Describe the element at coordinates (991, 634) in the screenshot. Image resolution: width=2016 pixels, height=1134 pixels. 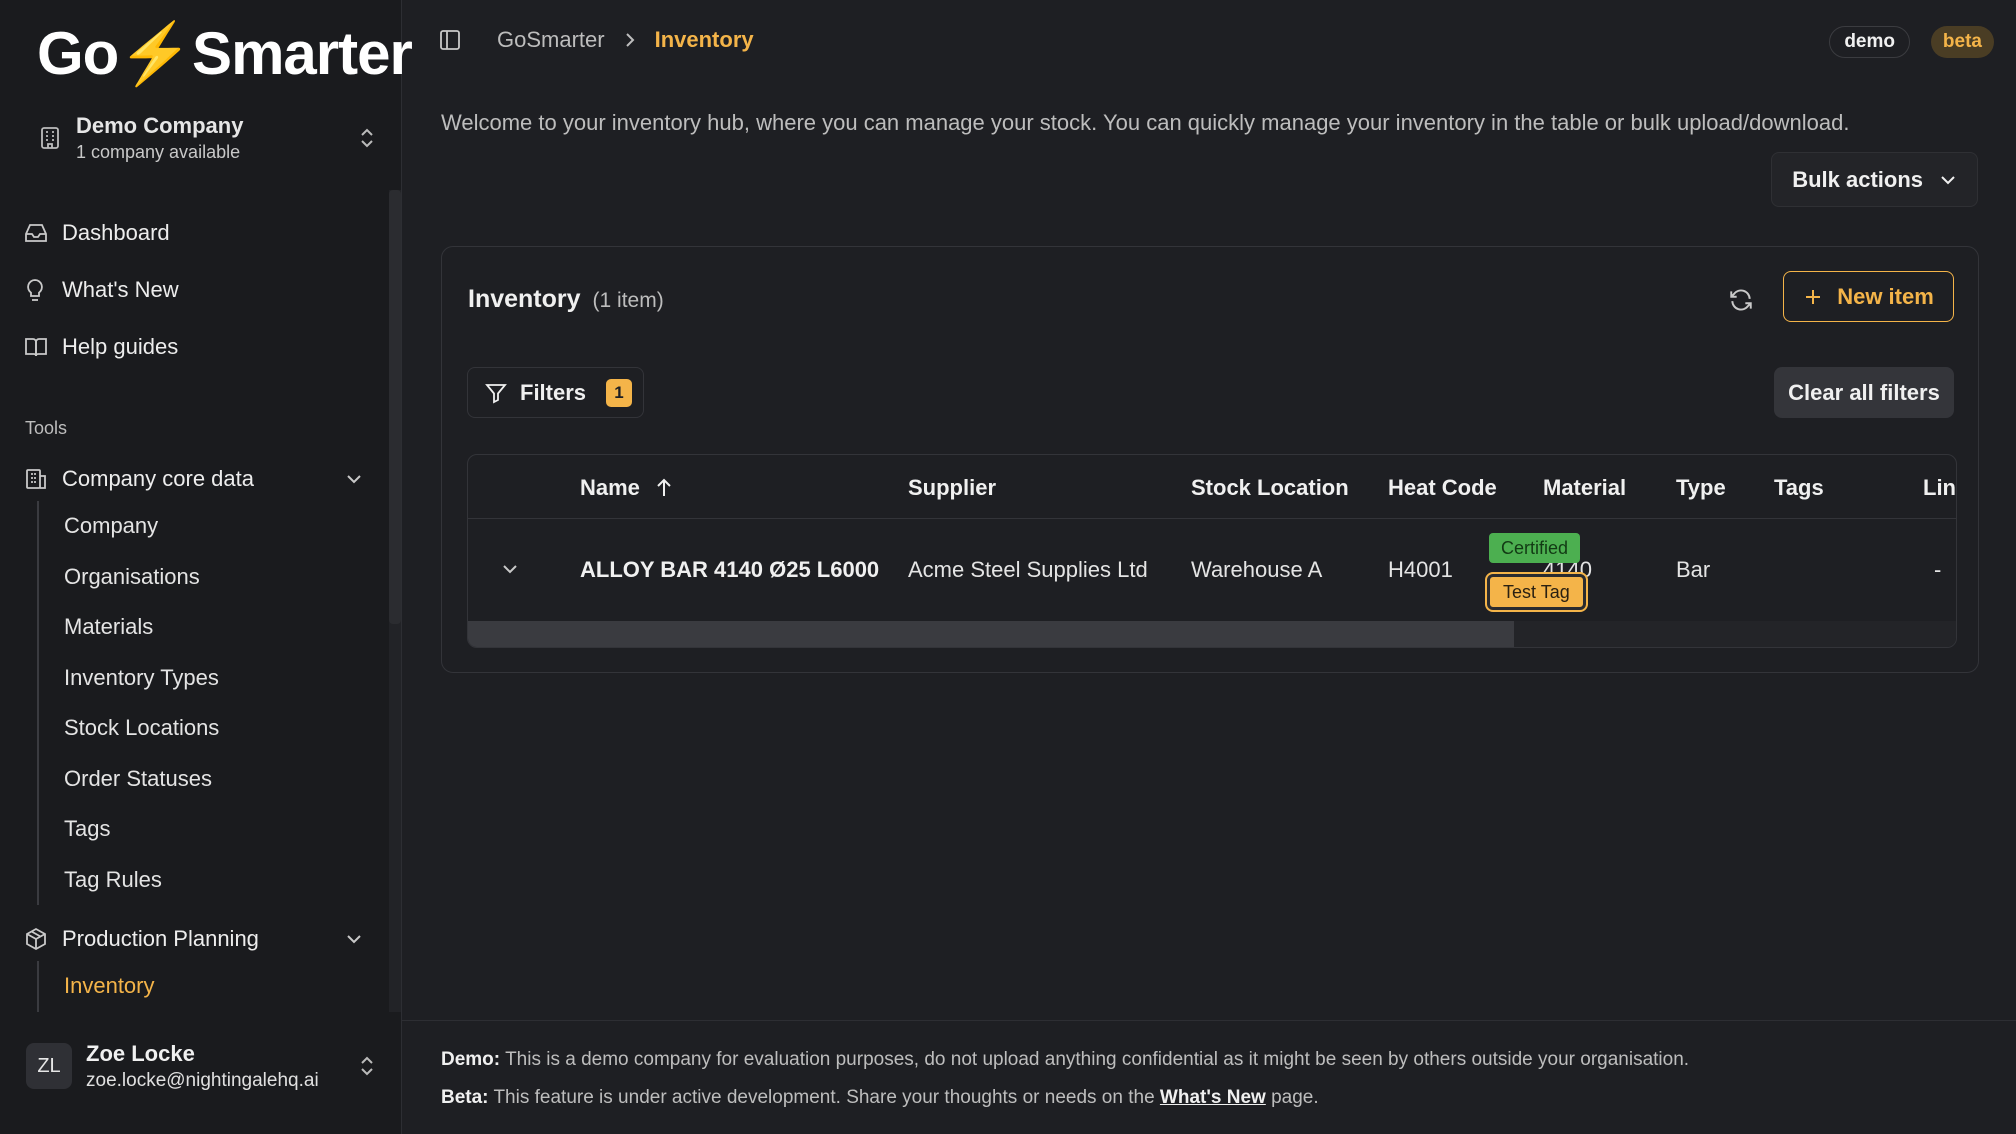
I see `table-scroll-thumb` at that location.